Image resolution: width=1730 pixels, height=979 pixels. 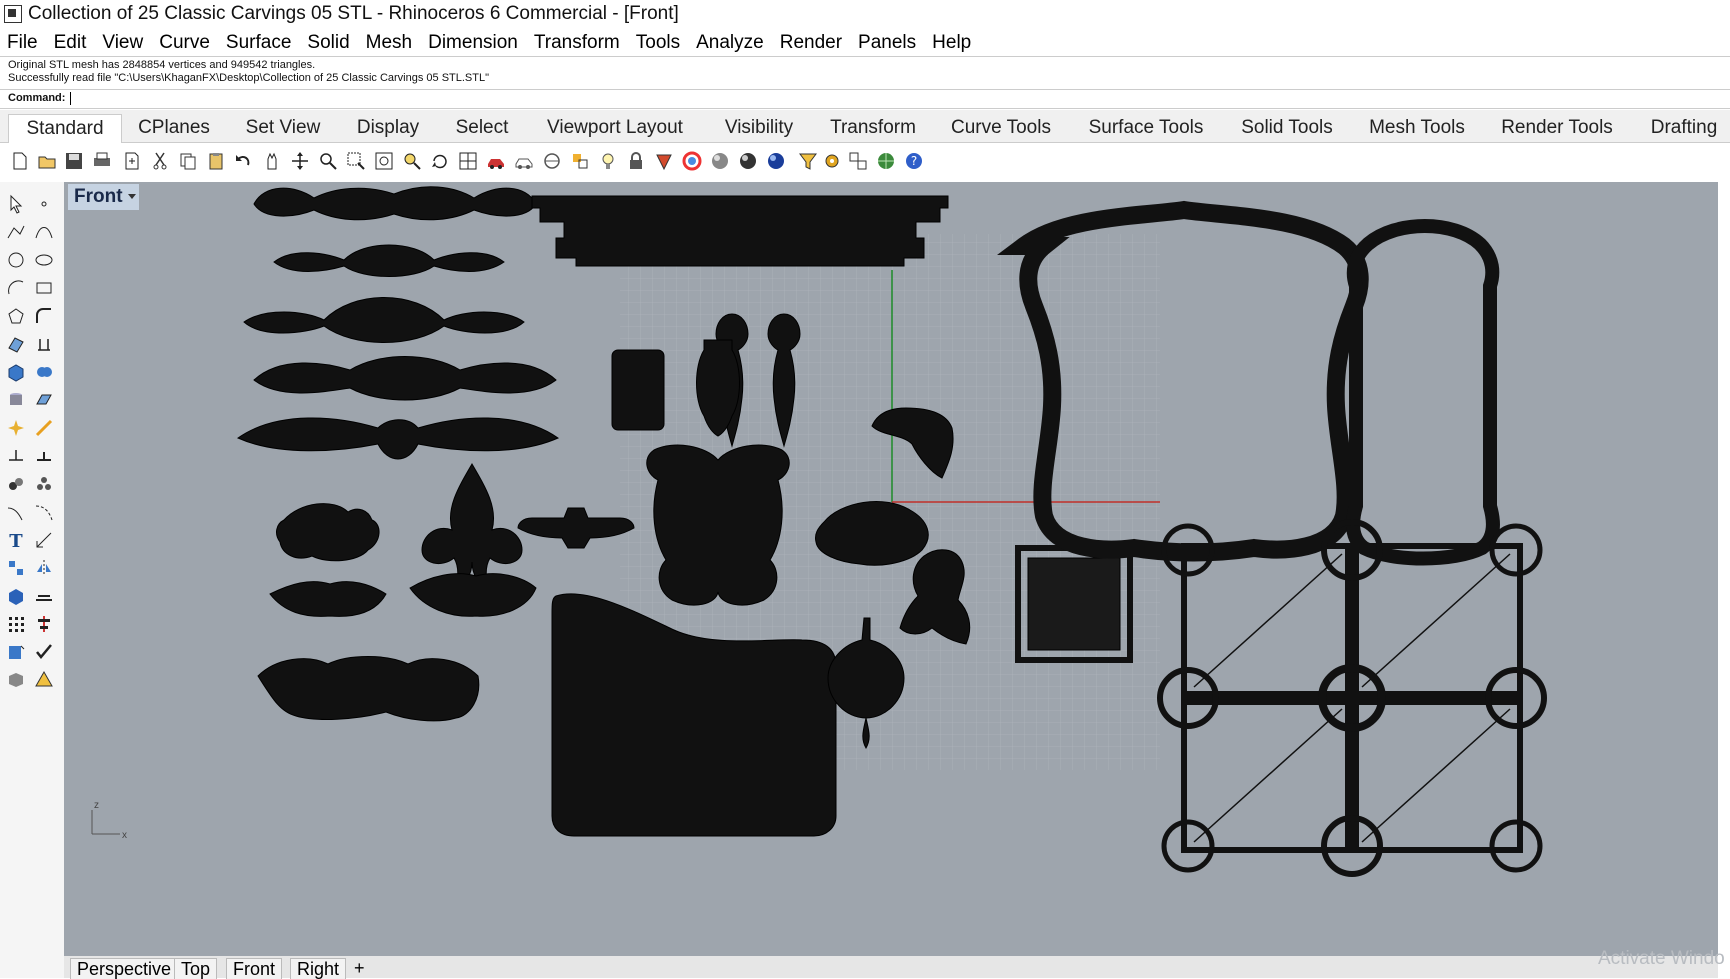 I want to click on menu-panels: Panels, so click(x=888, y=43).